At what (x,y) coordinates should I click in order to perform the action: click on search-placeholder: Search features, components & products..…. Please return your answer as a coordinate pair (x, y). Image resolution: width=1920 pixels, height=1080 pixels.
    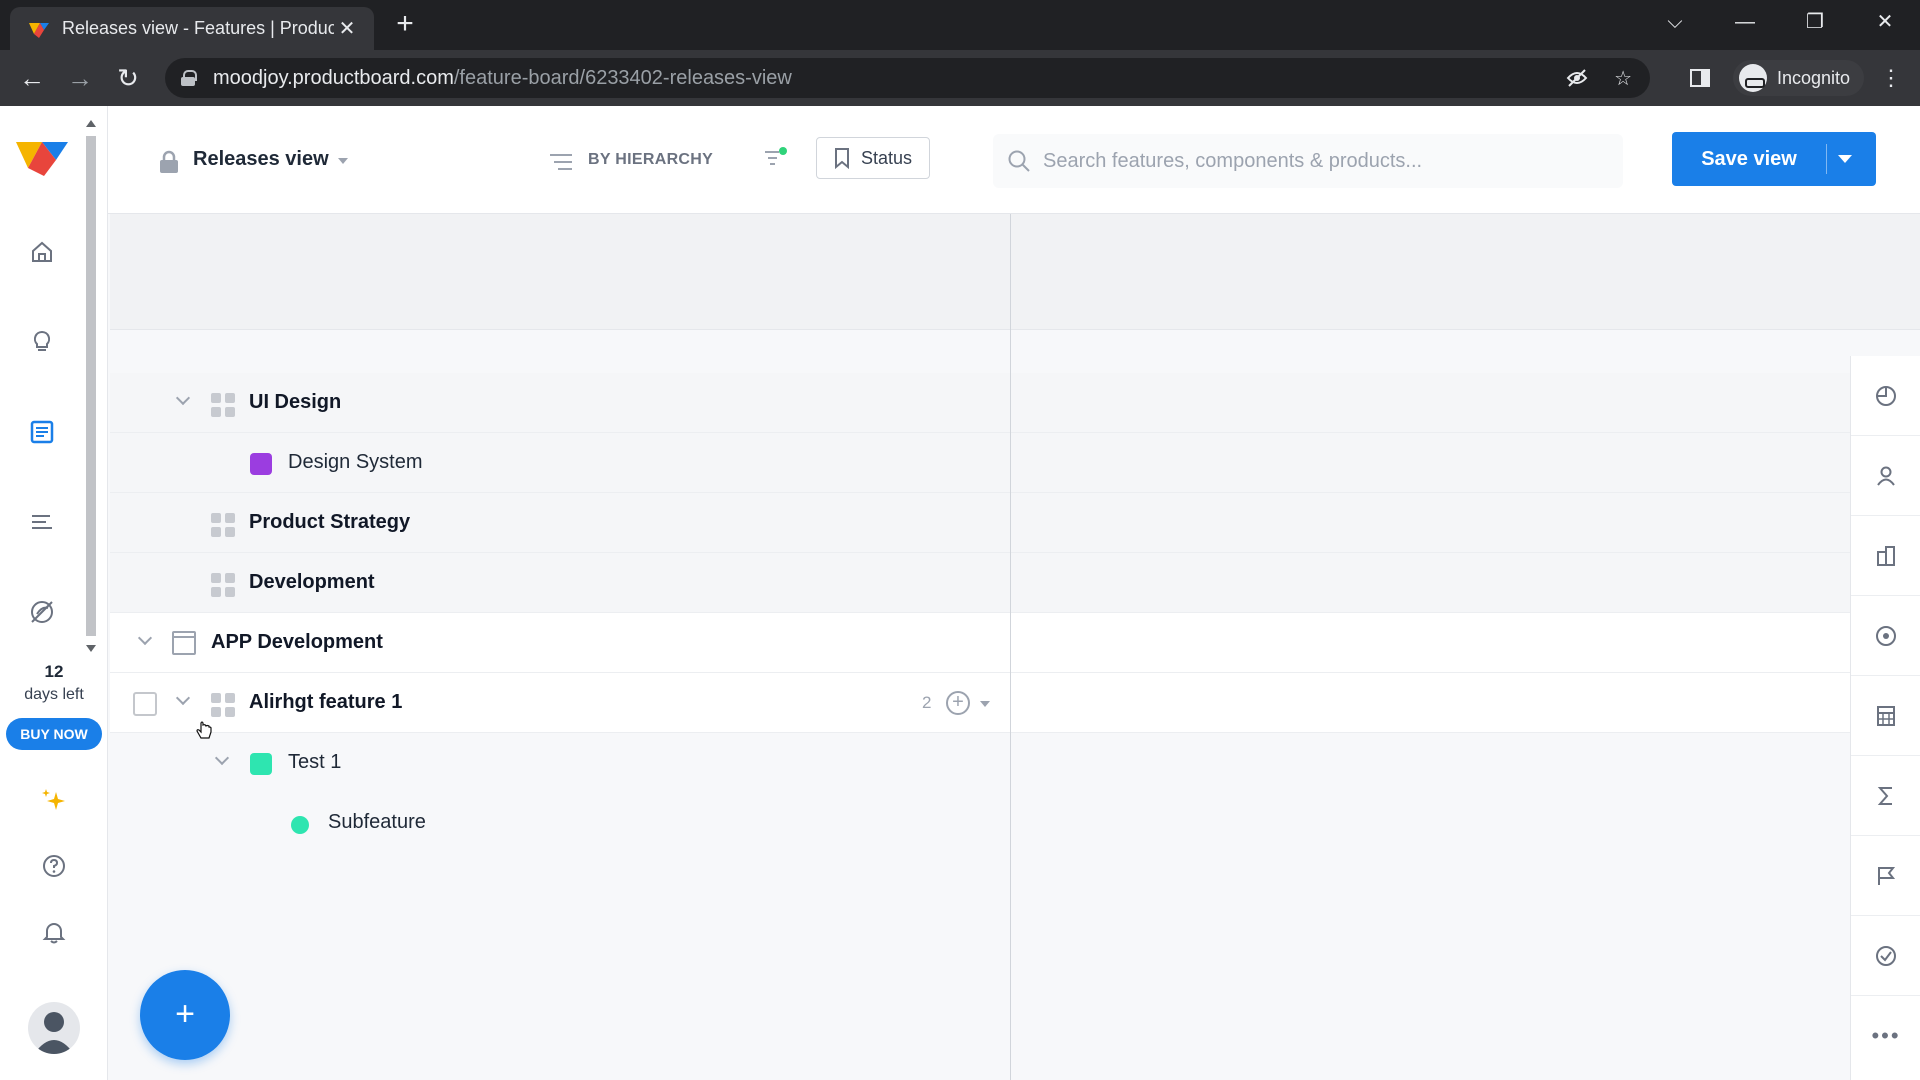
    Looking at the image, I should click on (1233, 160).